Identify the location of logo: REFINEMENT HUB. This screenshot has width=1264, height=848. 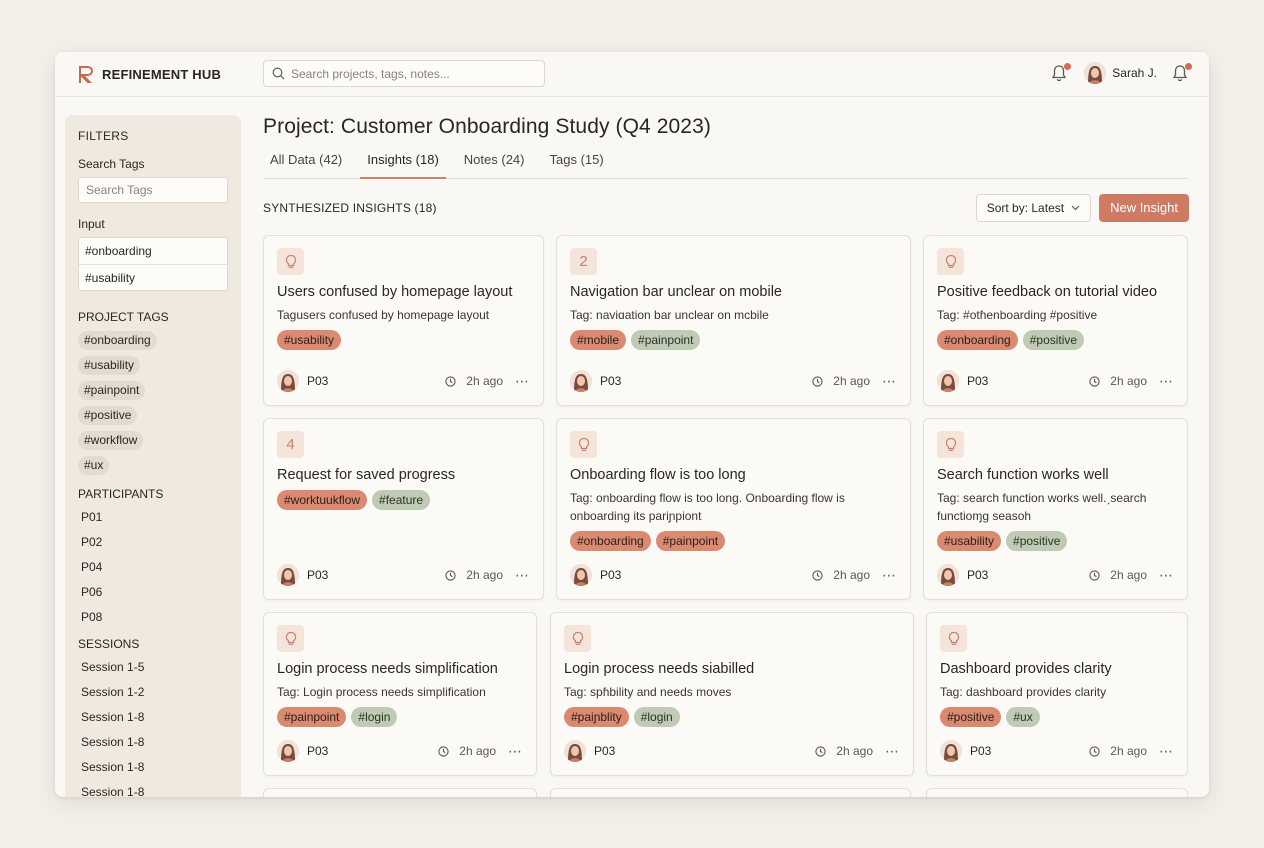
(149, 74).